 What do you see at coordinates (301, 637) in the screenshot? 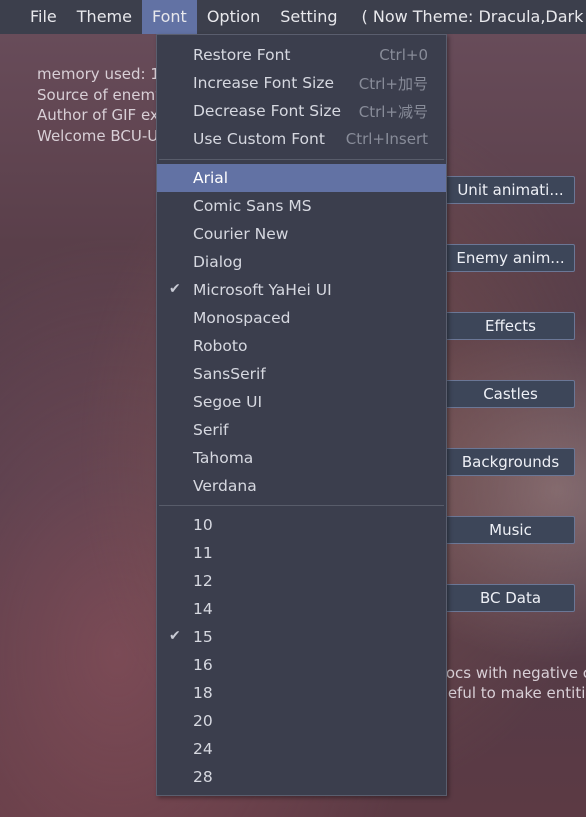
I see `font-size-item-15: ✔ 15` at bounding box center [301, 637].